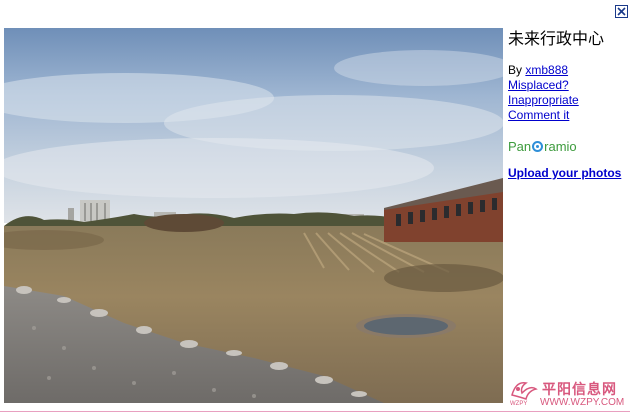 The image size is (630, 417). I want to click on author-line: By xmb888, so click(568, 70).